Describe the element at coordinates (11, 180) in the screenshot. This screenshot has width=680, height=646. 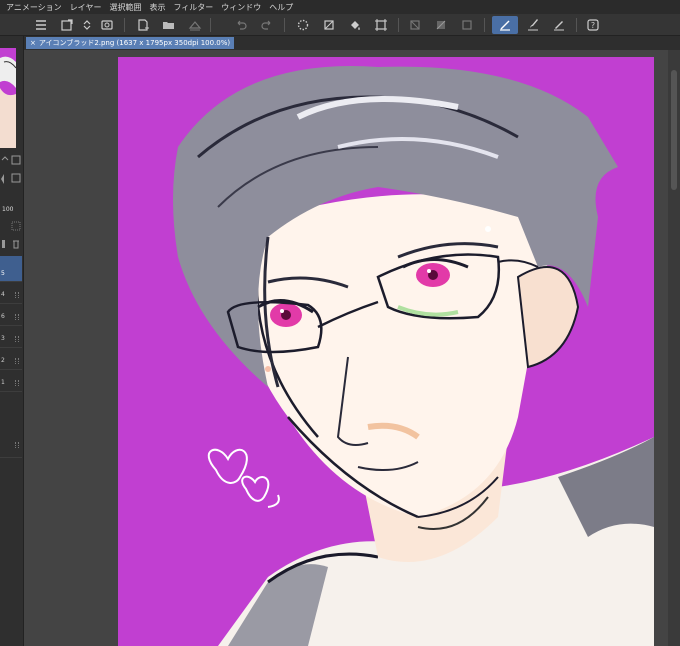
I see `flip-icon` at that location.